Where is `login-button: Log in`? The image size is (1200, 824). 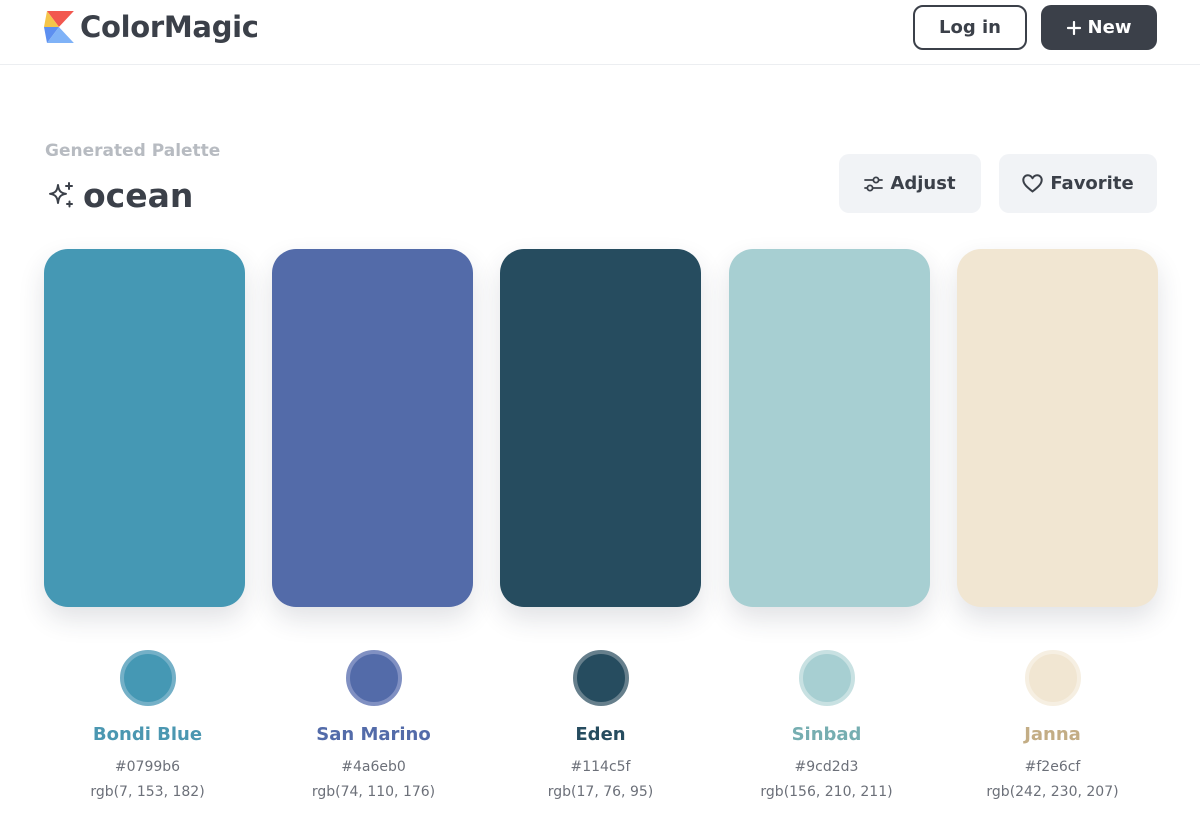
login-button: Log in is located at coordinates (970, 27).